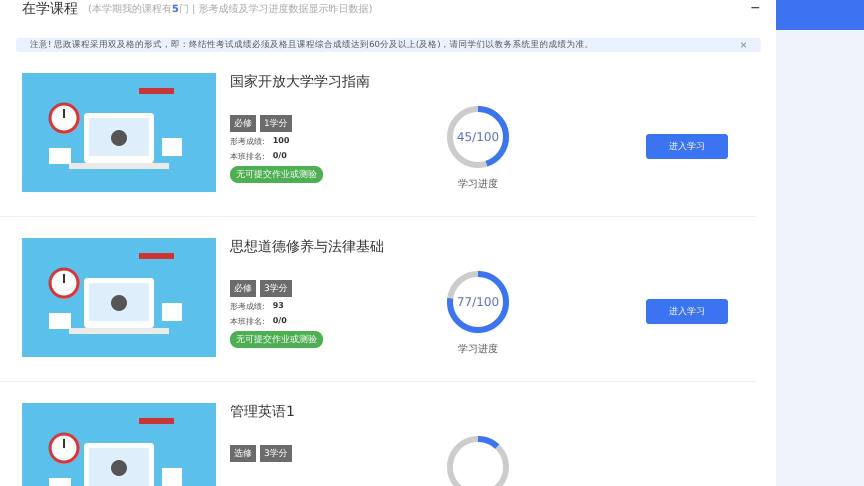  What do you see at coordinates (300, 82) in the screenshot?
I see `course-title: 国家开放大学学习指南` at bounding box center [300, 82].